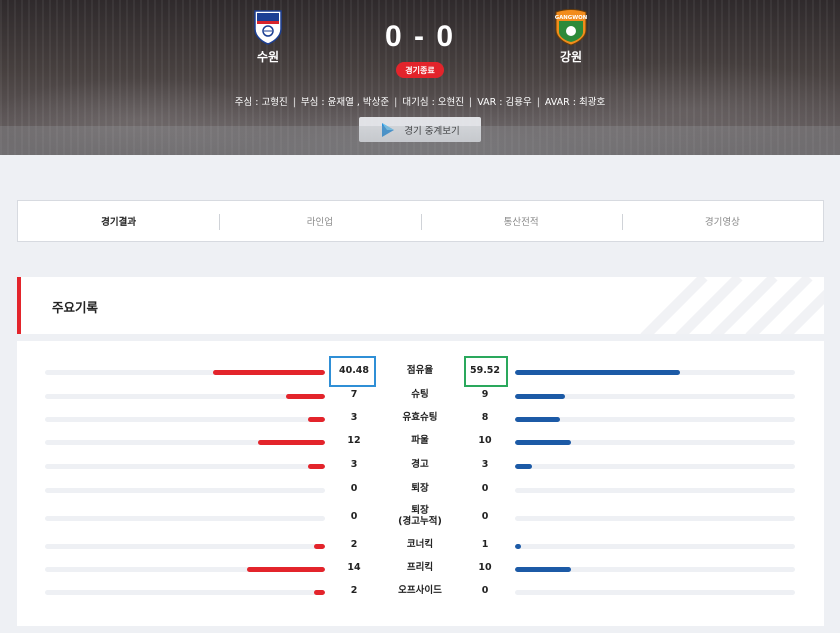 This screenshot has height=633, width=840. I want to click on decorative-pattern-icon, so click(732, 305).